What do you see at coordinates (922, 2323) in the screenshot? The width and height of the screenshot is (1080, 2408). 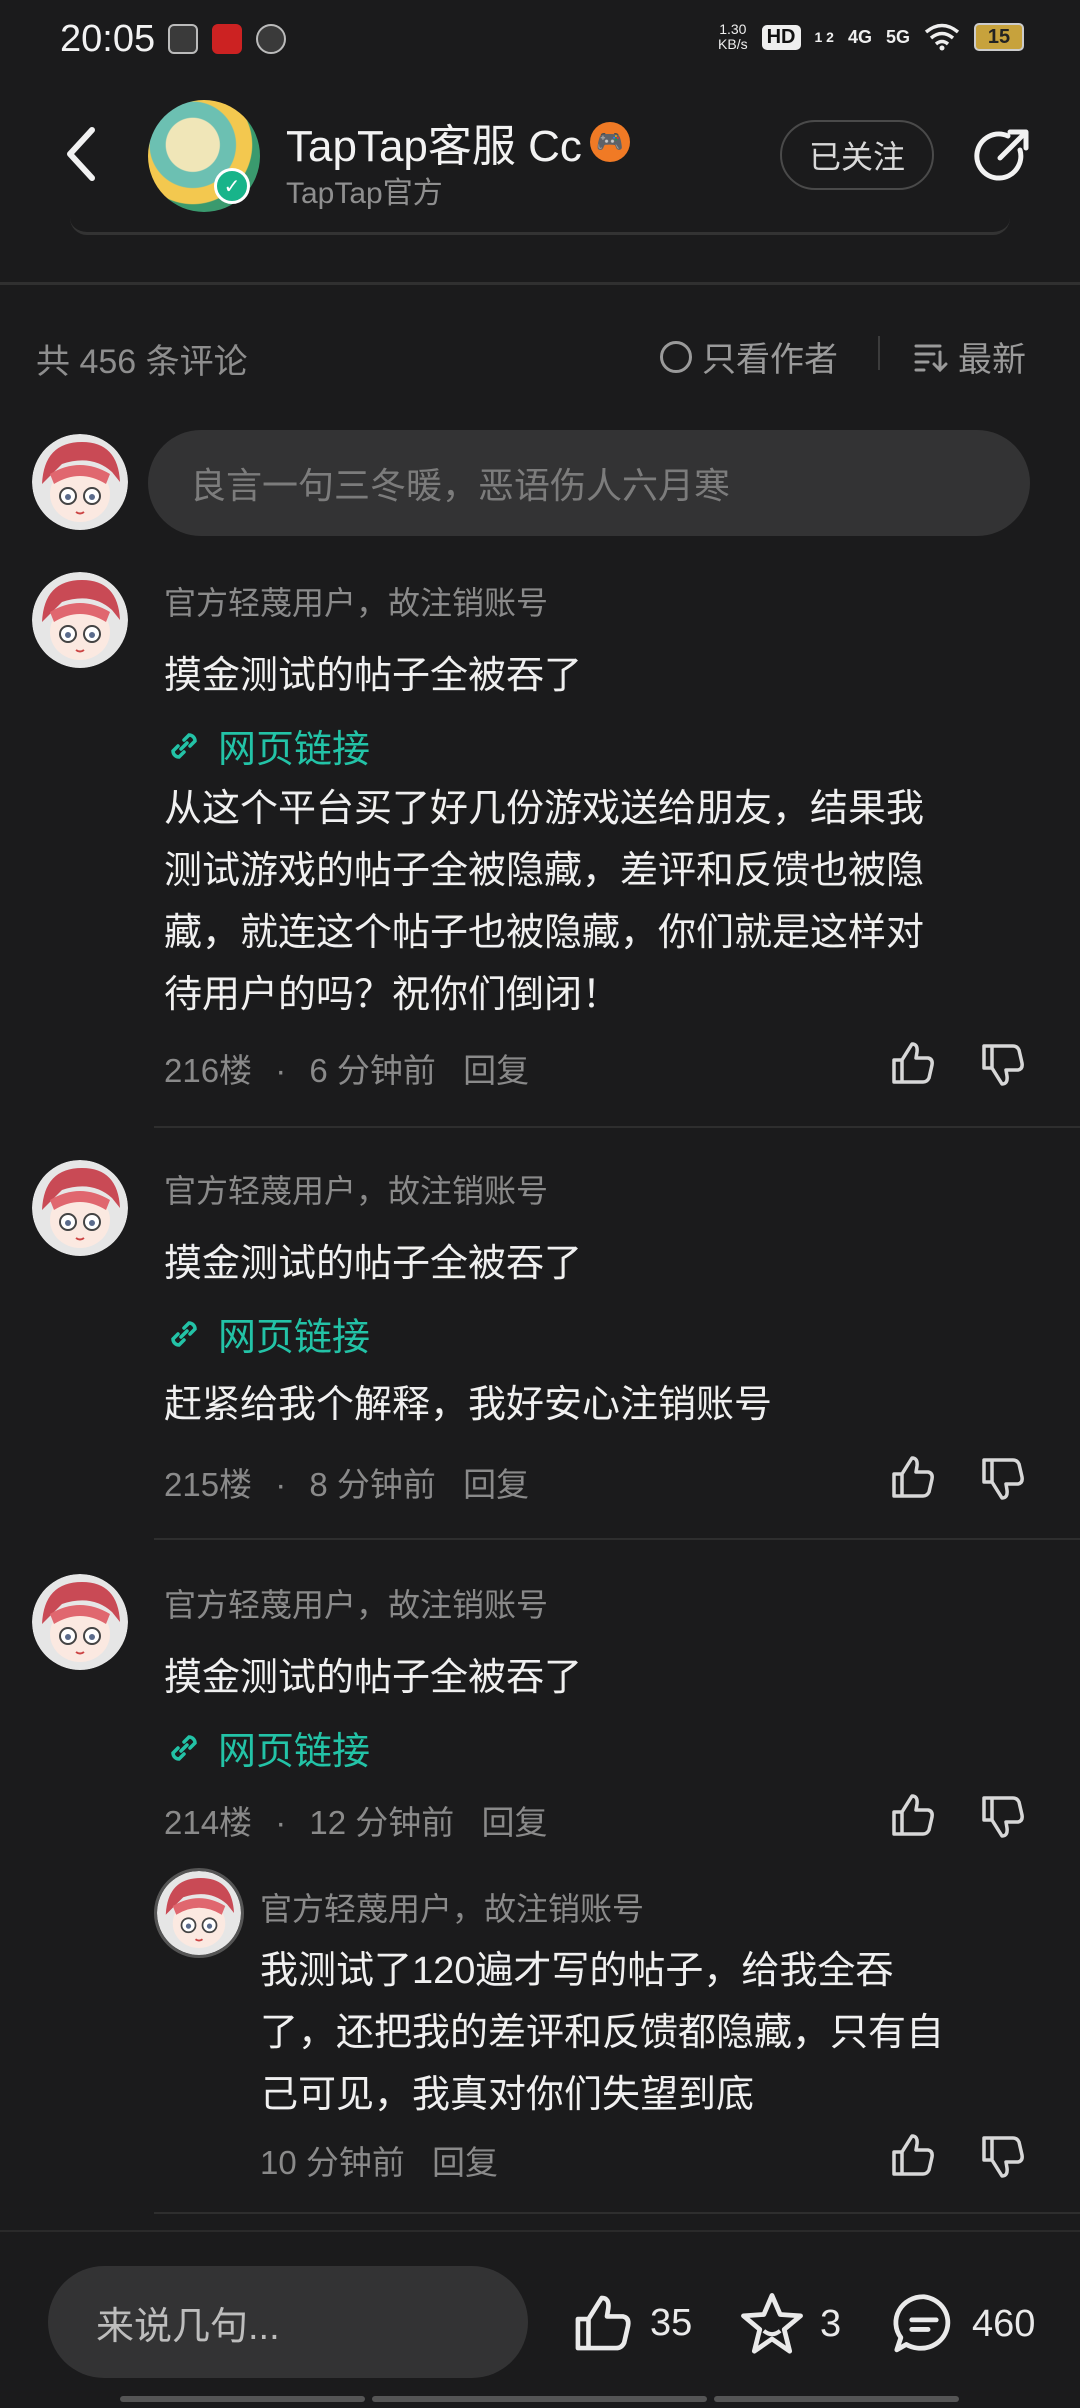 I see `chat-icon` at bounding box center [922, 2323].